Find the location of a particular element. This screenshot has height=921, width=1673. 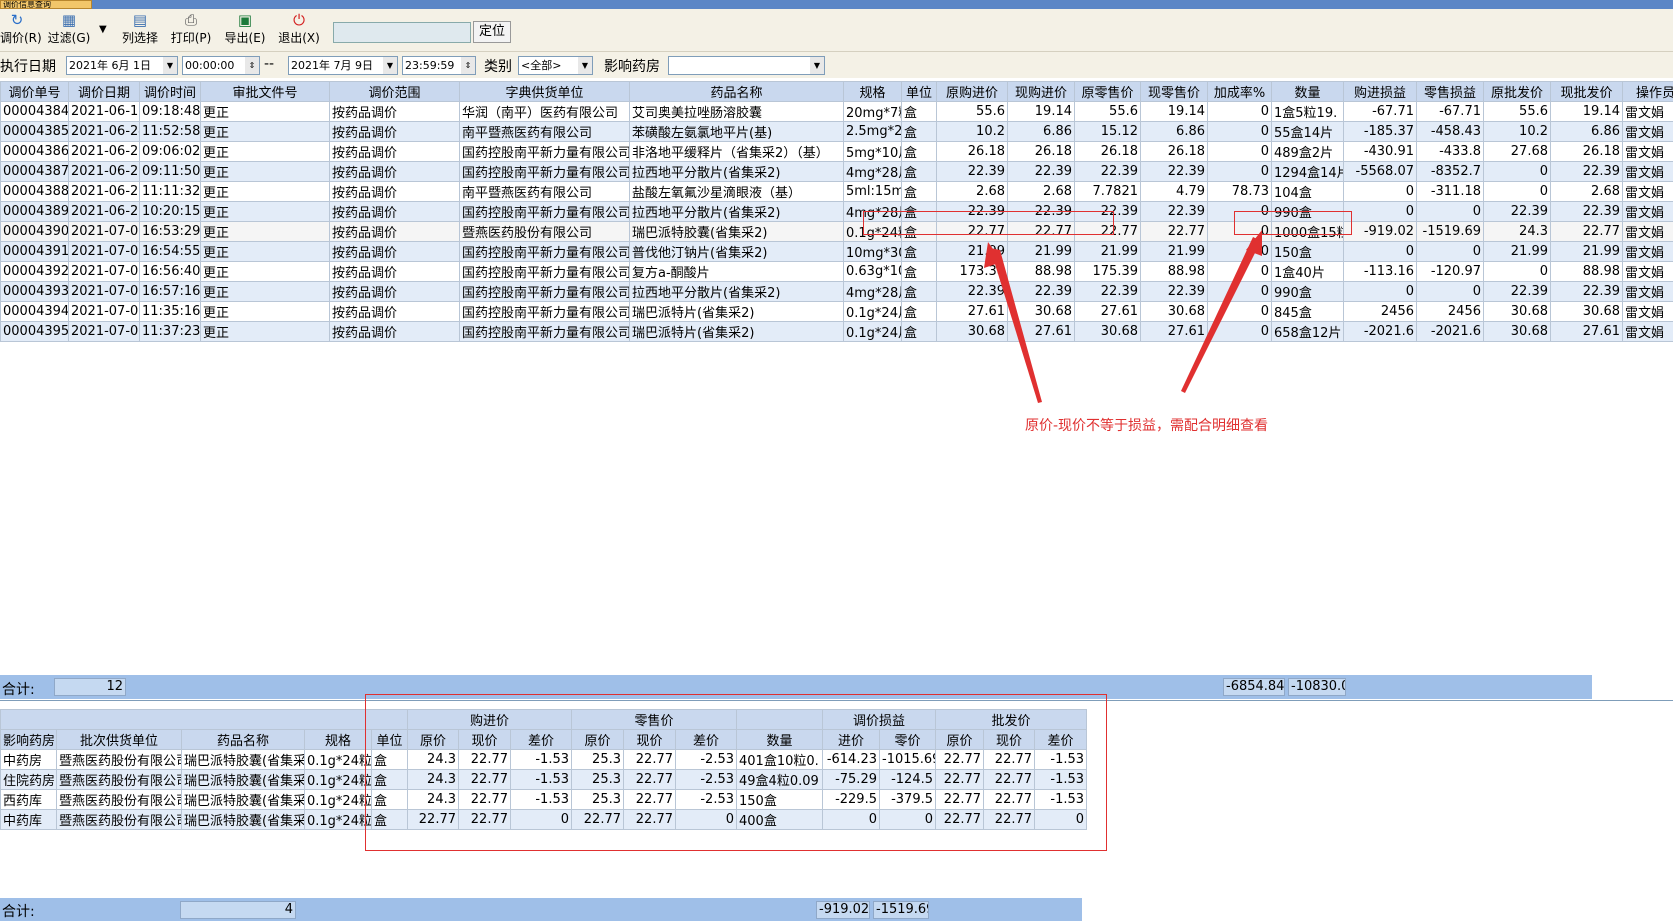

summary-label: 合计: is located at coordinates (18, 690).